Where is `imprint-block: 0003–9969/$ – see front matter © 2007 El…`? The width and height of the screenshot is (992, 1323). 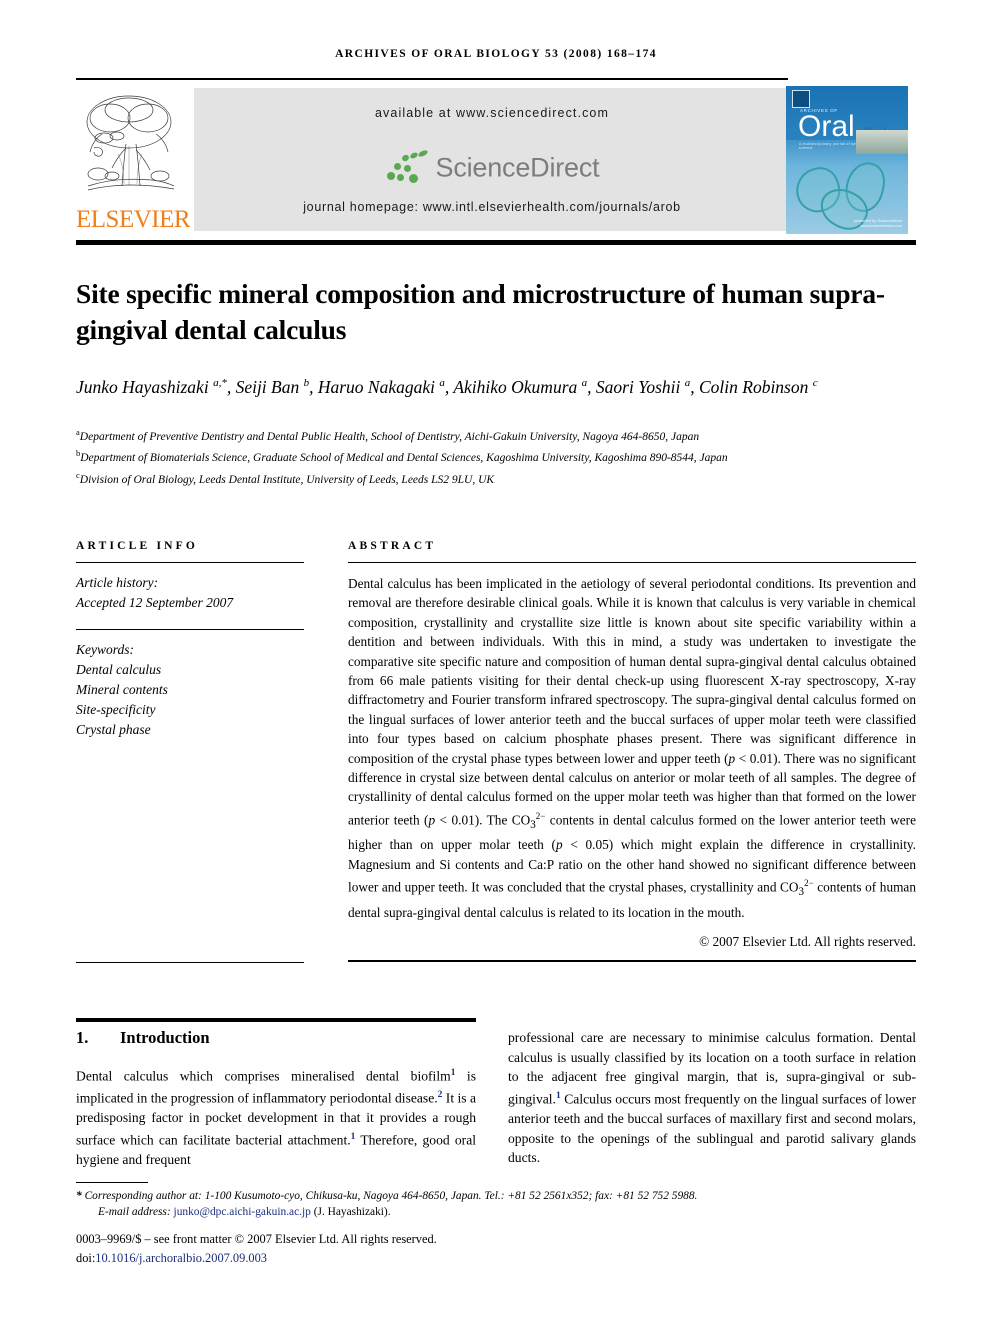
imprint-block: 0003–9969/$ – see front matter © 2007 El… is located at coordinates (496, 1249).